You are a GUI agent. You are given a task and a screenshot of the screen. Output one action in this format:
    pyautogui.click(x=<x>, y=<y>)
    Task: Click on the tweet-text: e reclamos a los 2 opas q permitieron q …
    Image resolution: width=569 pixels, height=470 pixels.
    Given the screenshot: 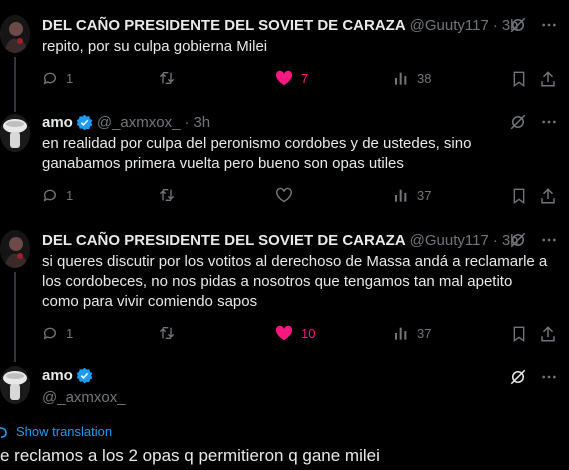 What is the action you would take?
    pyautogui.click(x=190, y=455)
    